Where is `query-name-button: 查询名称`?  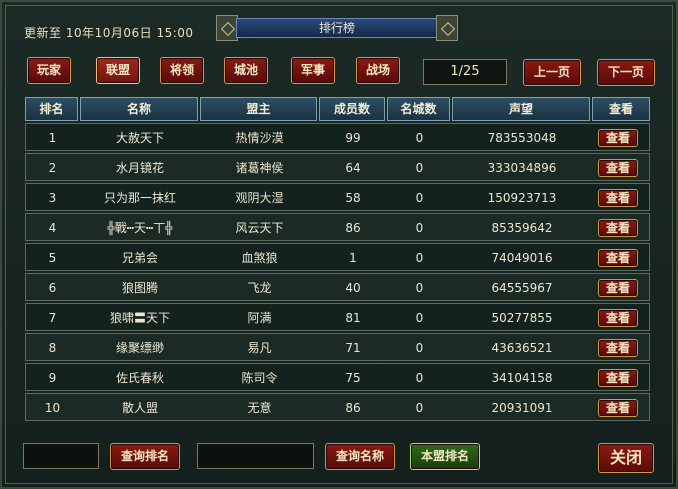 query-name-button: 查询名称 is located at coordinates (360, 456).